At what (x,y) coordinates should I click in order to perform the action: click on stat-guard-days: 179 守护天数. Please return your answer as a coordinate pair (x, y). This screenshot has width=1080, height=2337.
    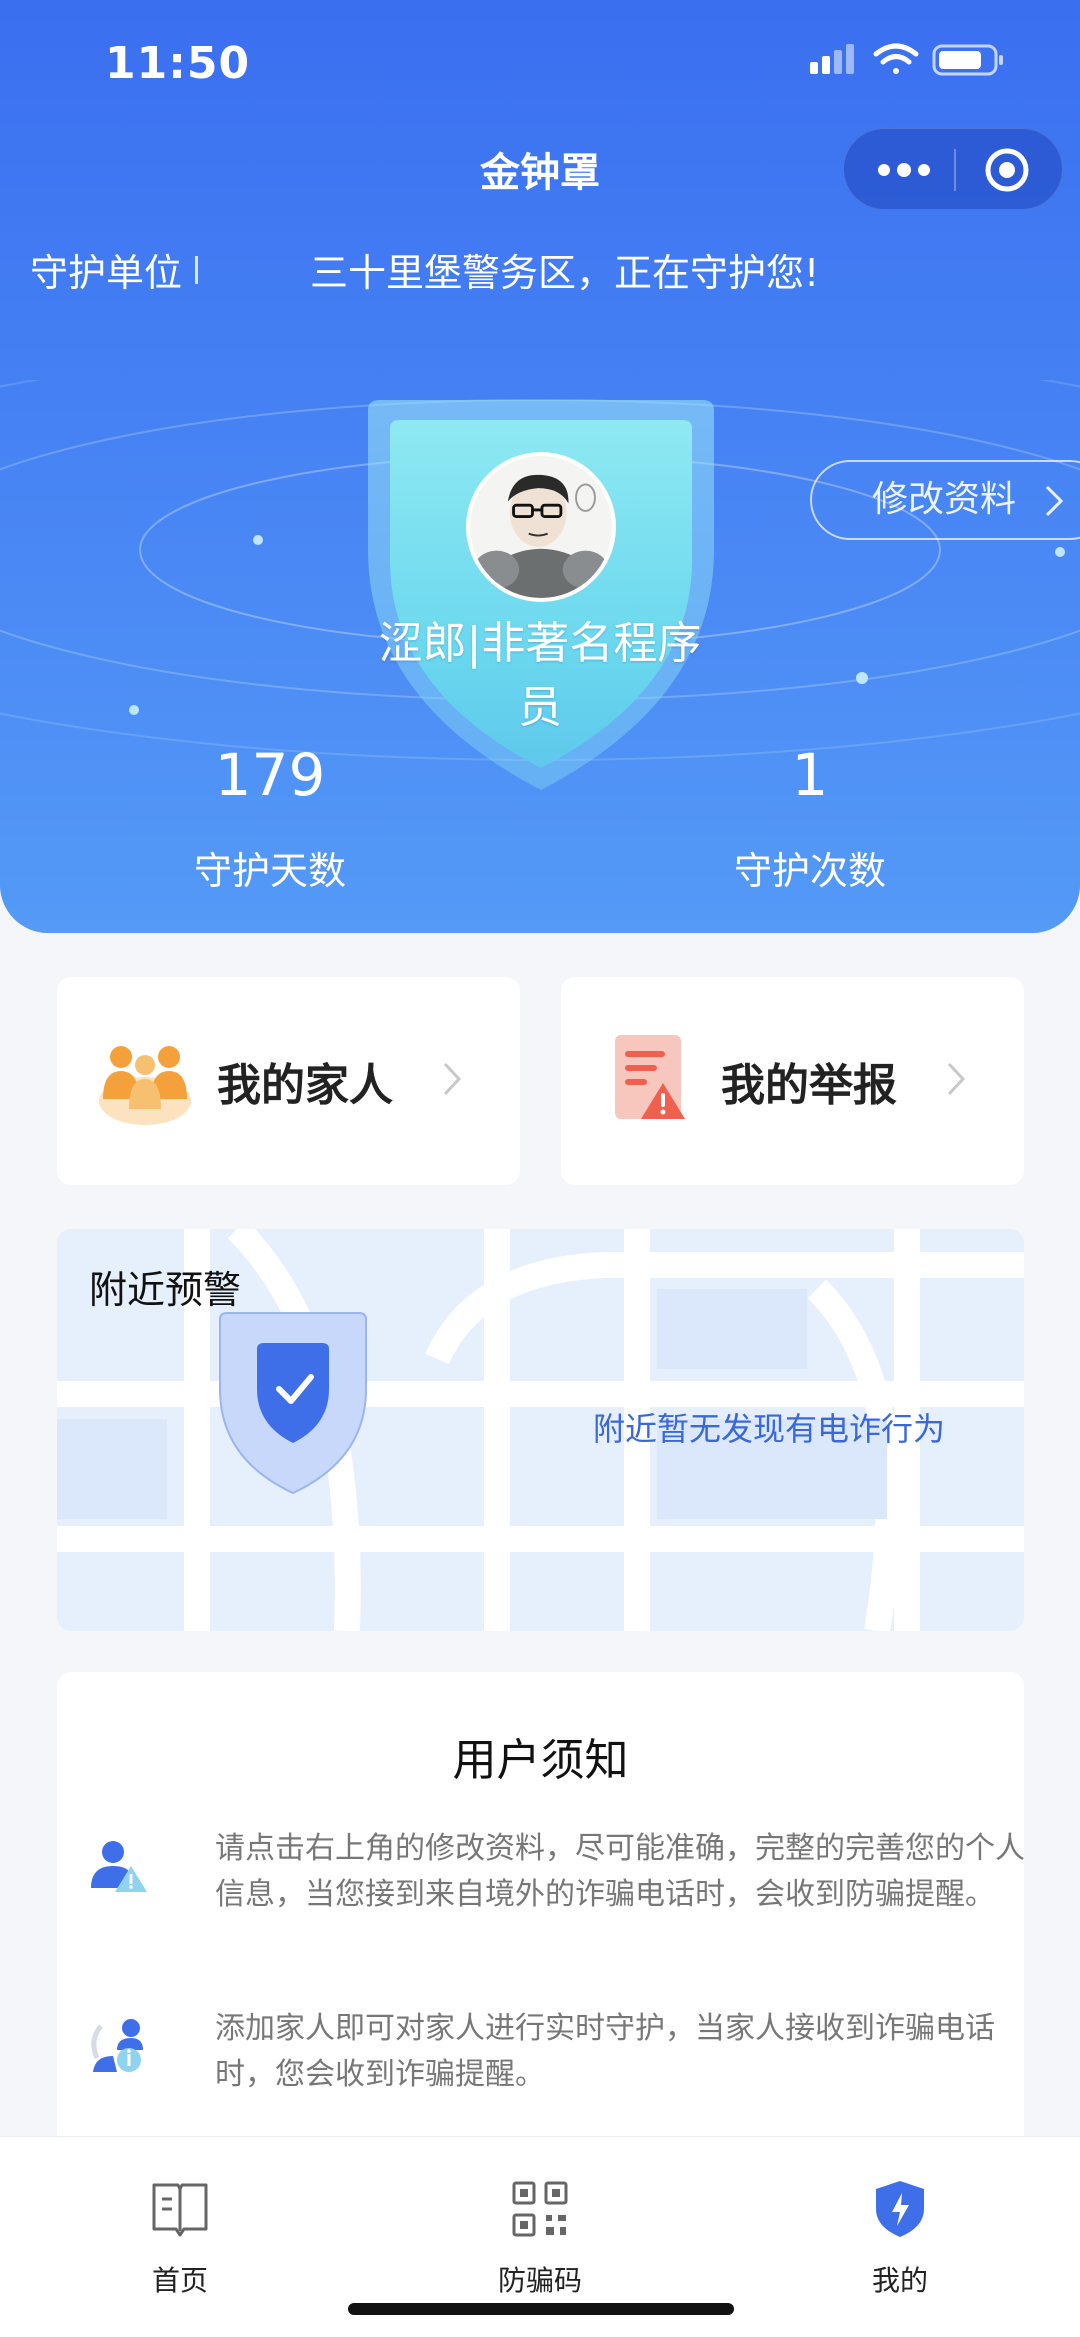
    Looking at the image, I should click on (270, 817).